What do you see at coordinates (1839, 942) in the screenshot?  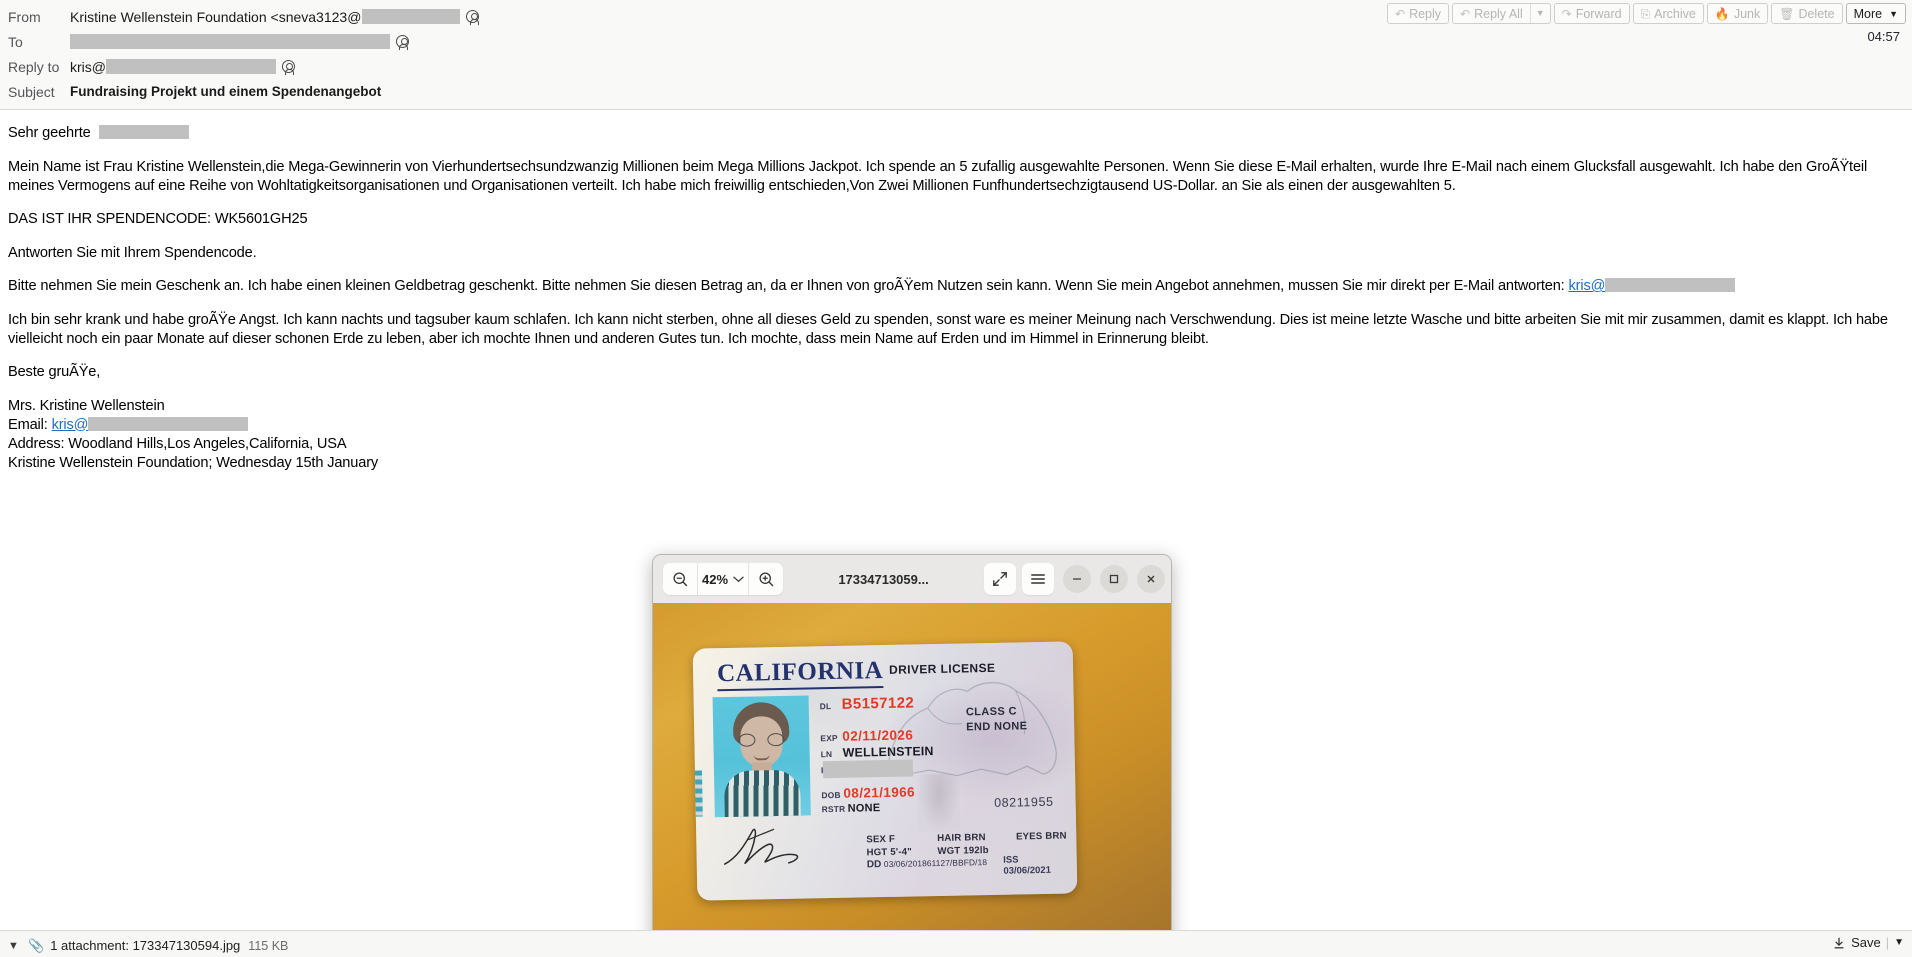 I see `download-icon` at bounding box center [1839, 942].